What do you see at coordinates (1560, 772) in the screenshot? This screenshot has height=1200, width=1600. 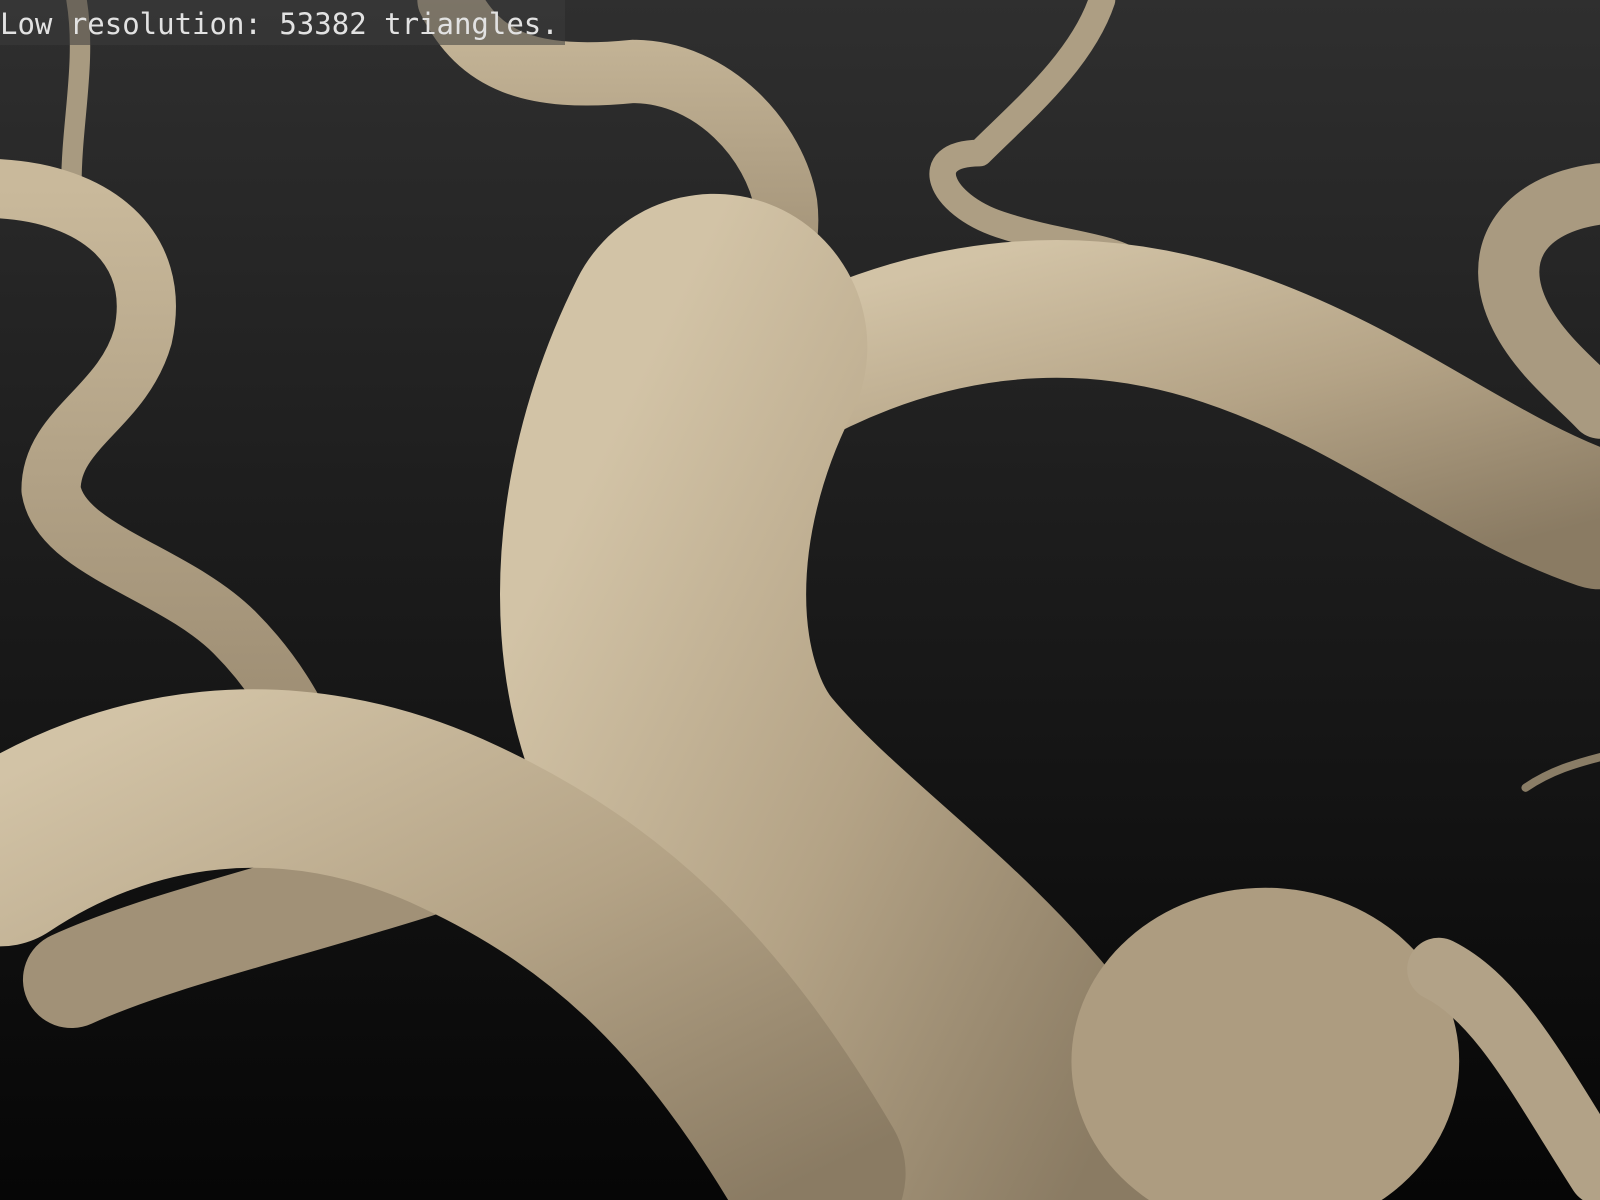 I see `twig-small-right` at bounding box center [1560, 772].